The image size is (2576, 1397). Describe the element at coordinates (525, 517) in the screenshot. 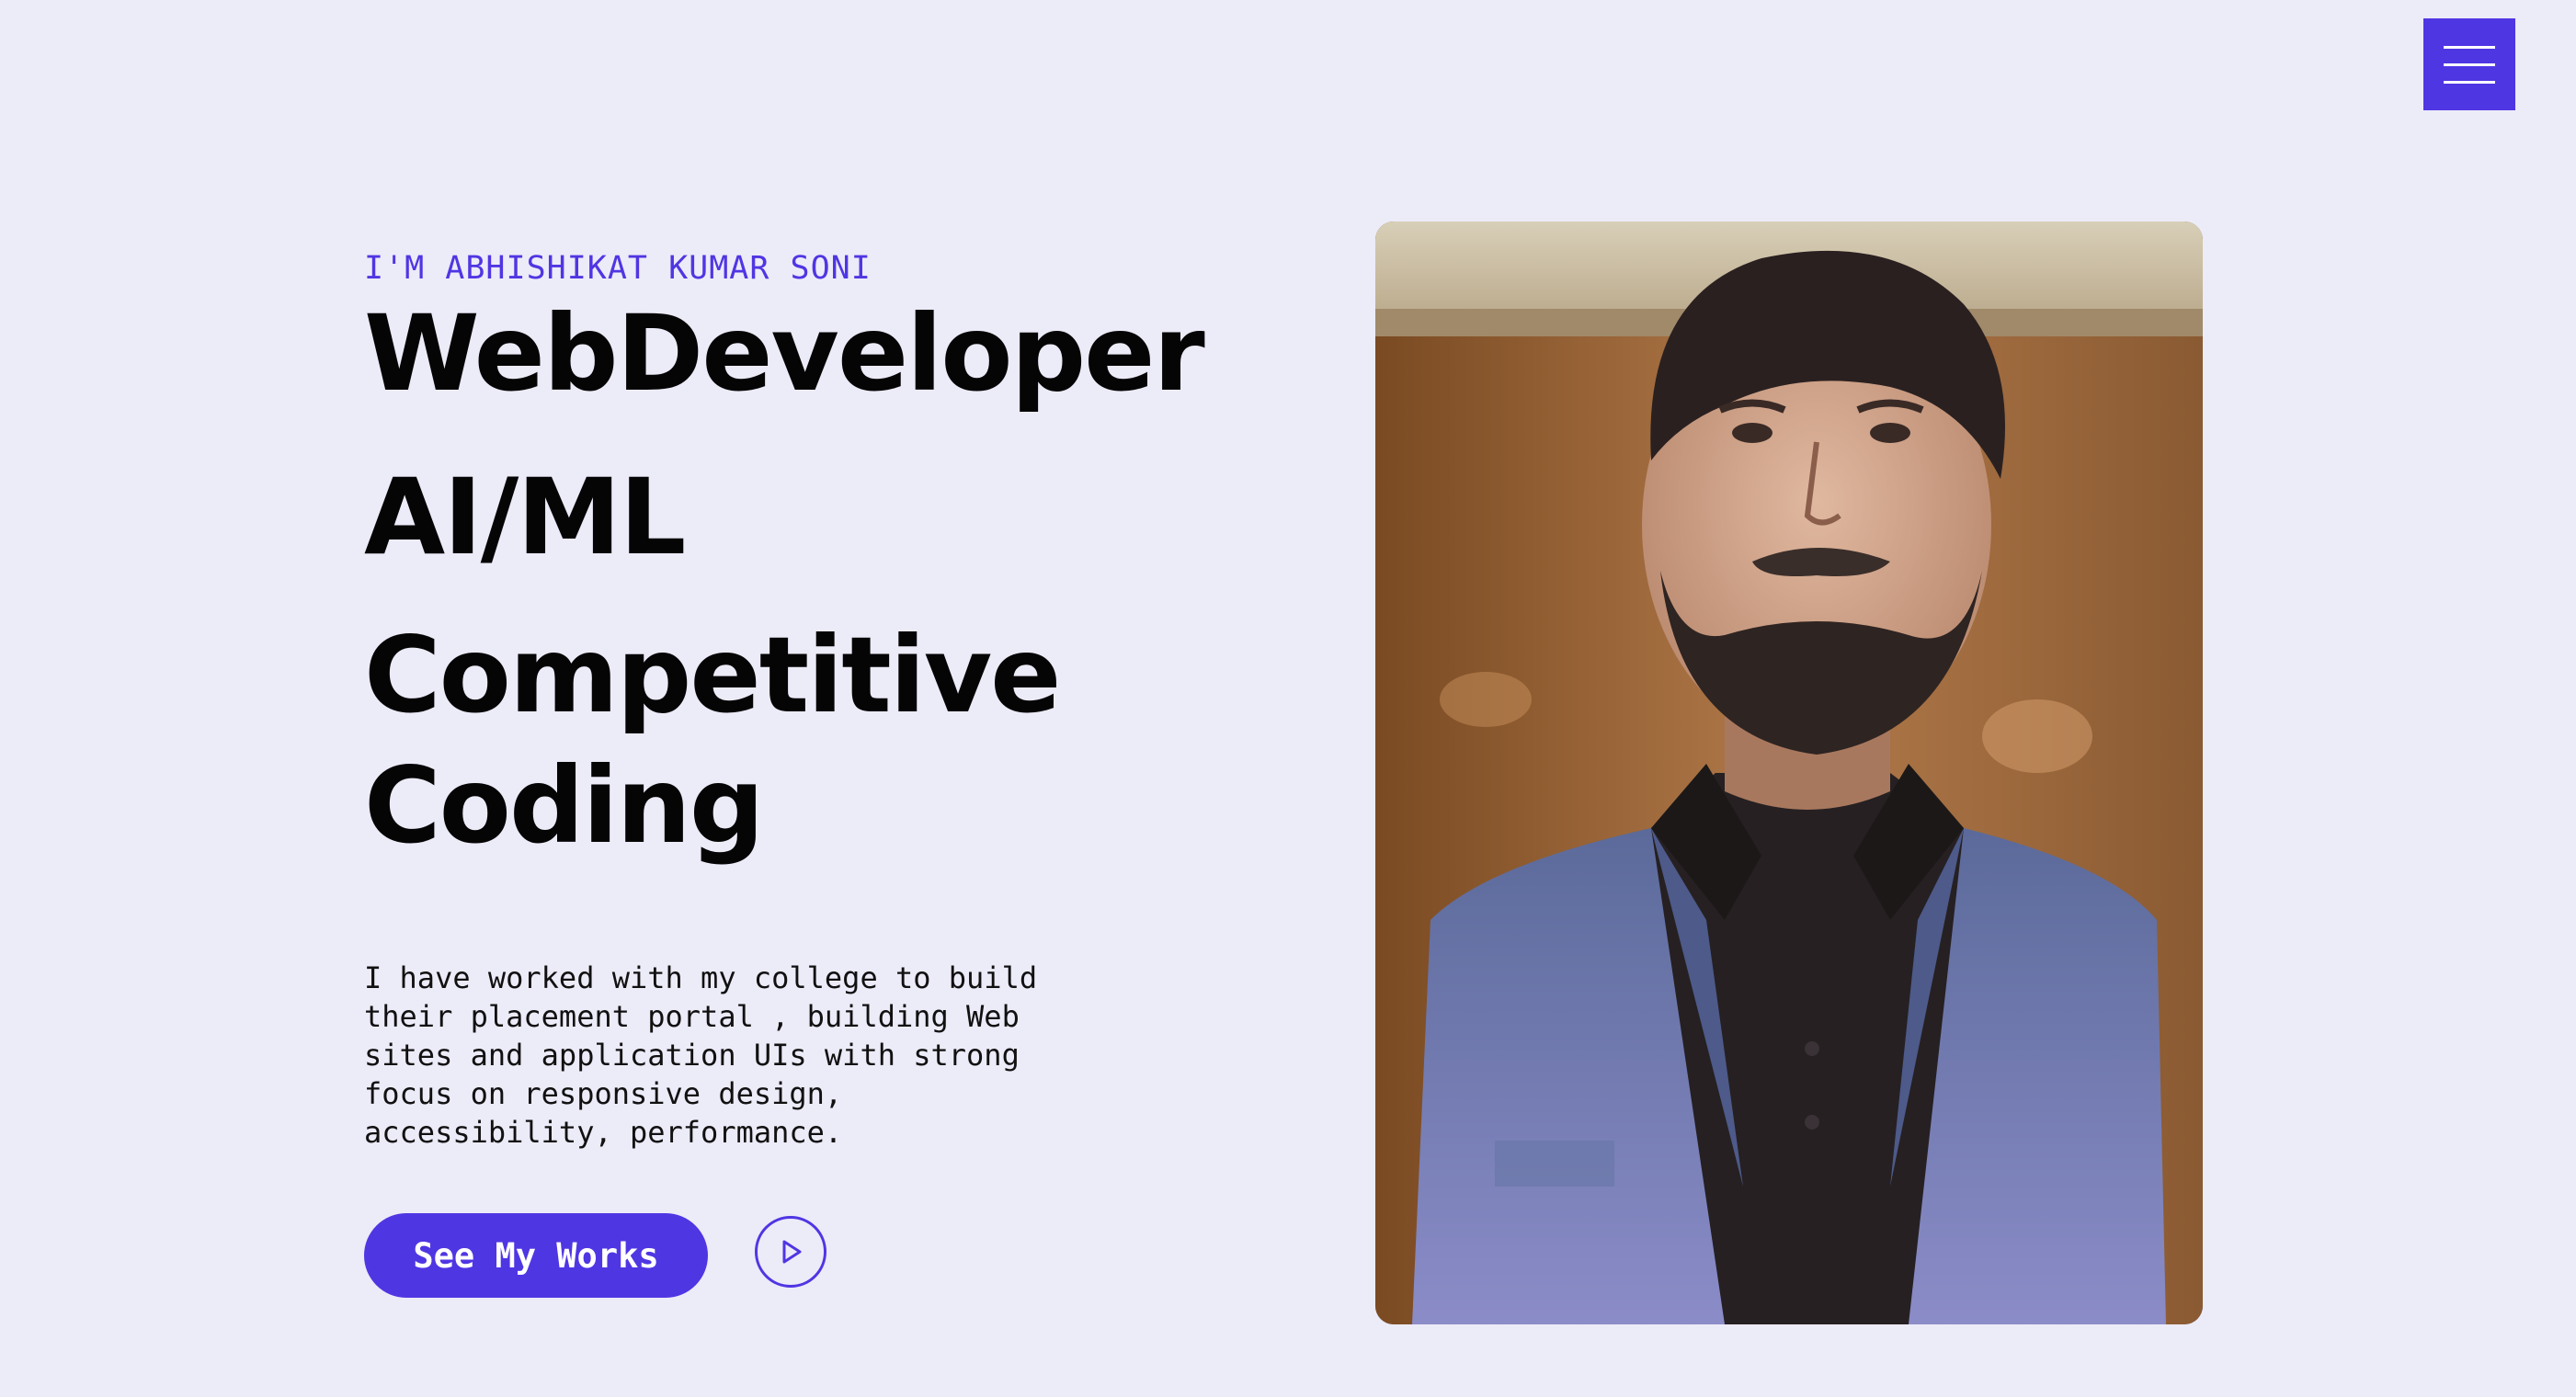

I see `headline-line-2: AI/ML` at that location.